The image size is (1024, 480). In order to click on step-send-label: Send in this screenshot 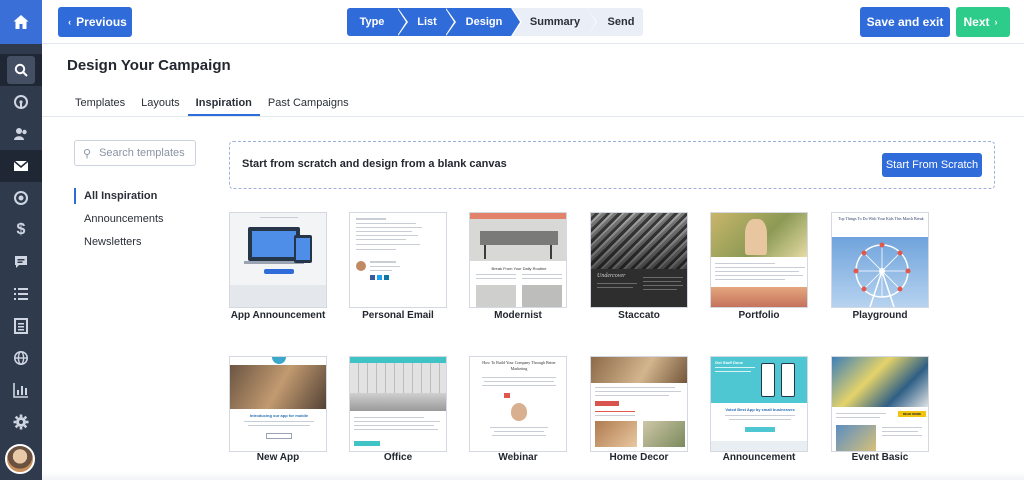, I will do `click(621, 22)`.